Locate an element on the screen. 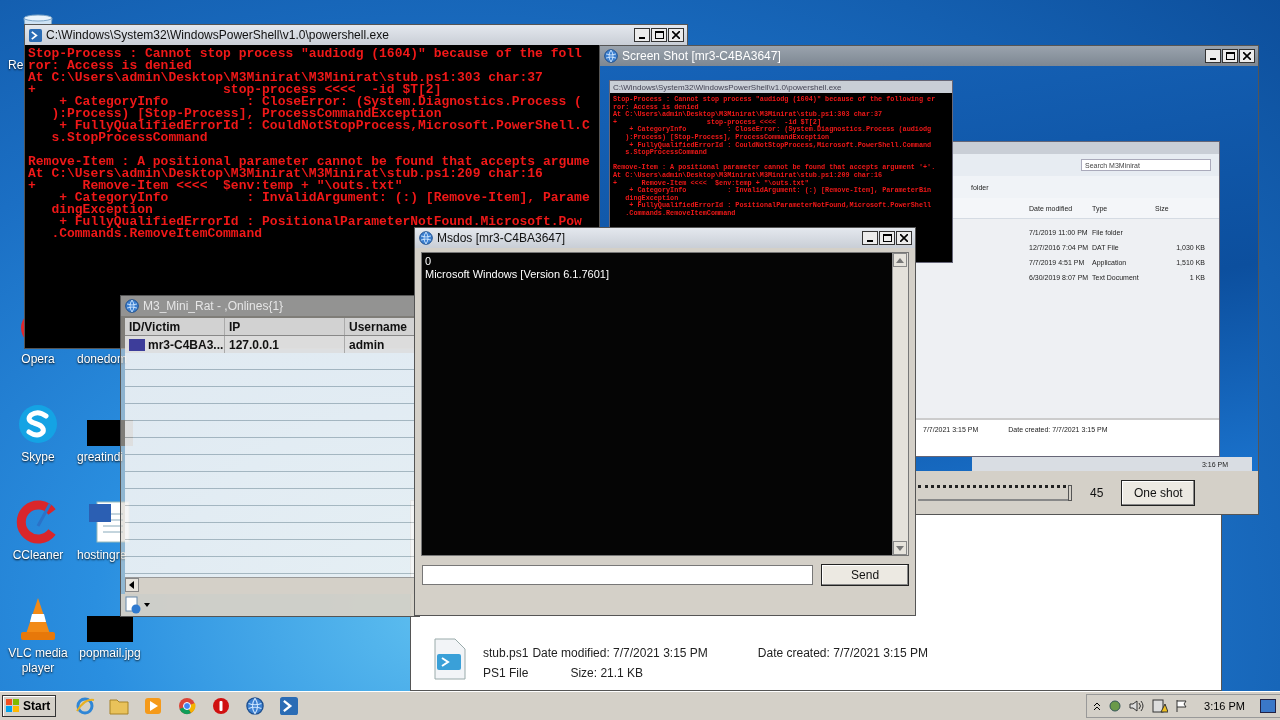 The height and width of the screenshot is (720, 1280). horizontal-scrollbar is located at coordinates (271, 585).